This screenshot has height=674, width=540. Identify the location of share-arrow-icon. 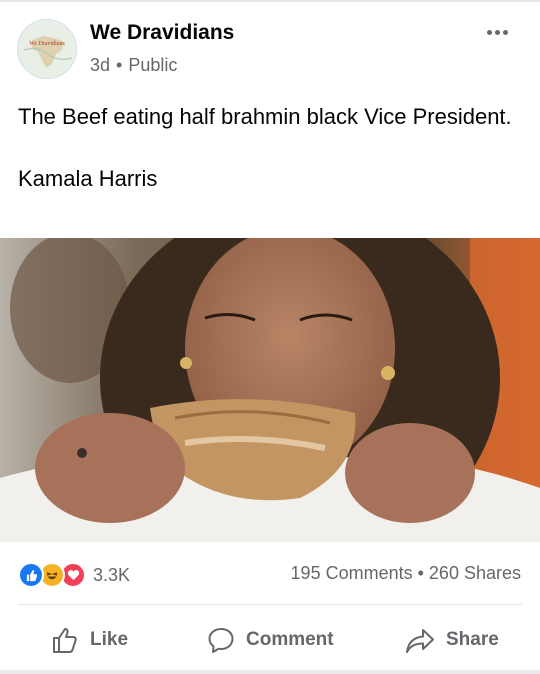
(420, 641).